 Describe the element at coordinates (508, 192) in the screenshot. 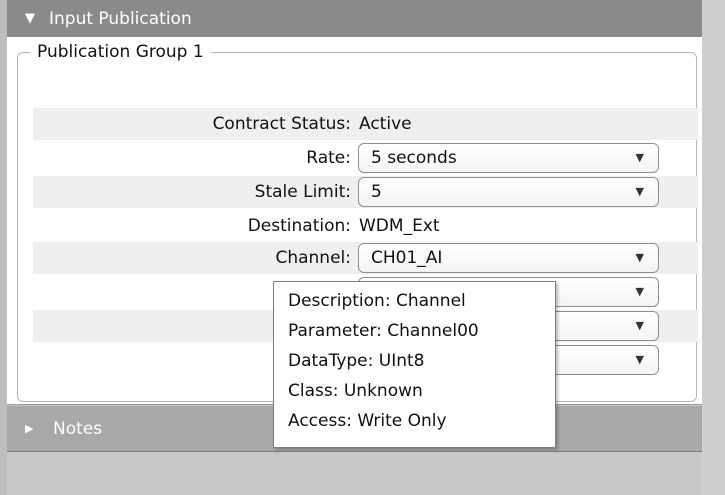

I see `stale-limit-dropdown: 5 ▼` at that location.